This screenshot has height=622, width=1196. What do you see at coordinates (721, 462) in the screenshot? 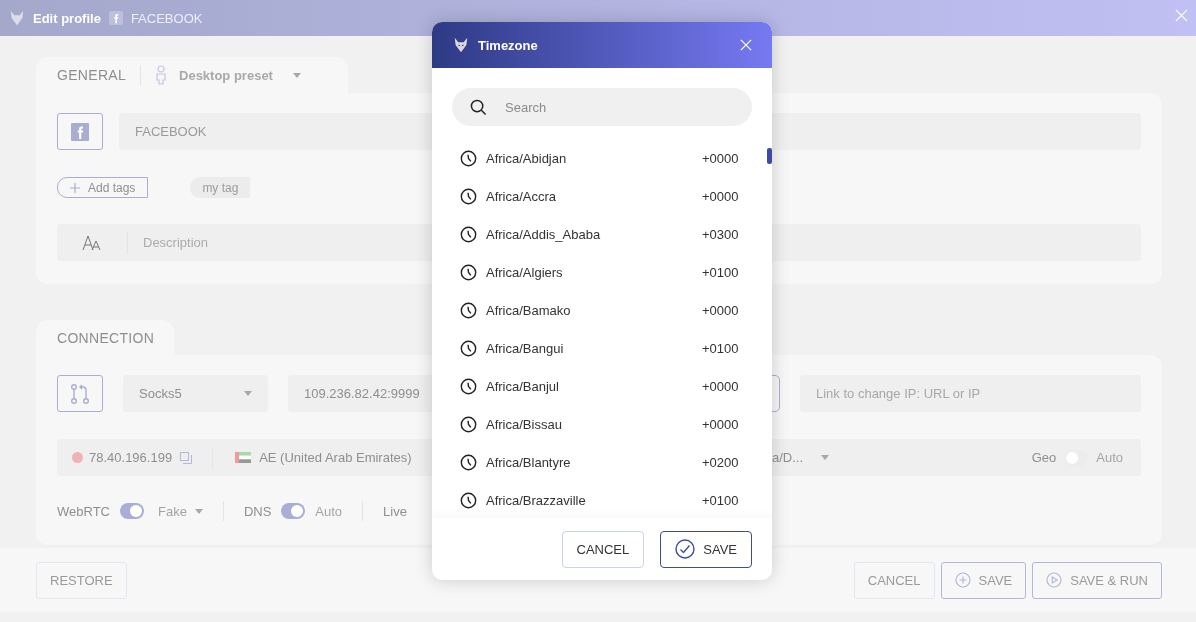
I see `utc-offset: +0200` at bounding box center [721, 462].